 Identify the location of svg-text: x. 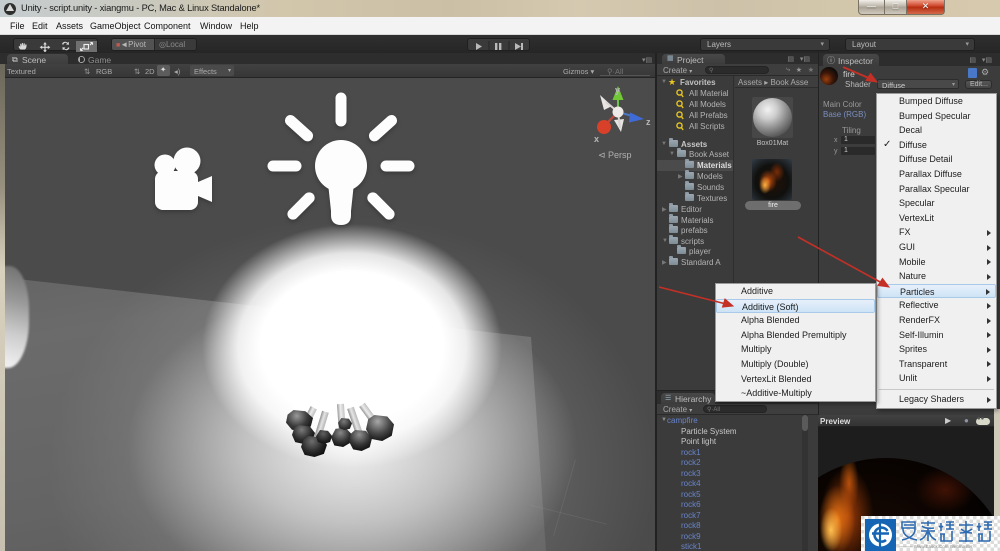
(596, 139).